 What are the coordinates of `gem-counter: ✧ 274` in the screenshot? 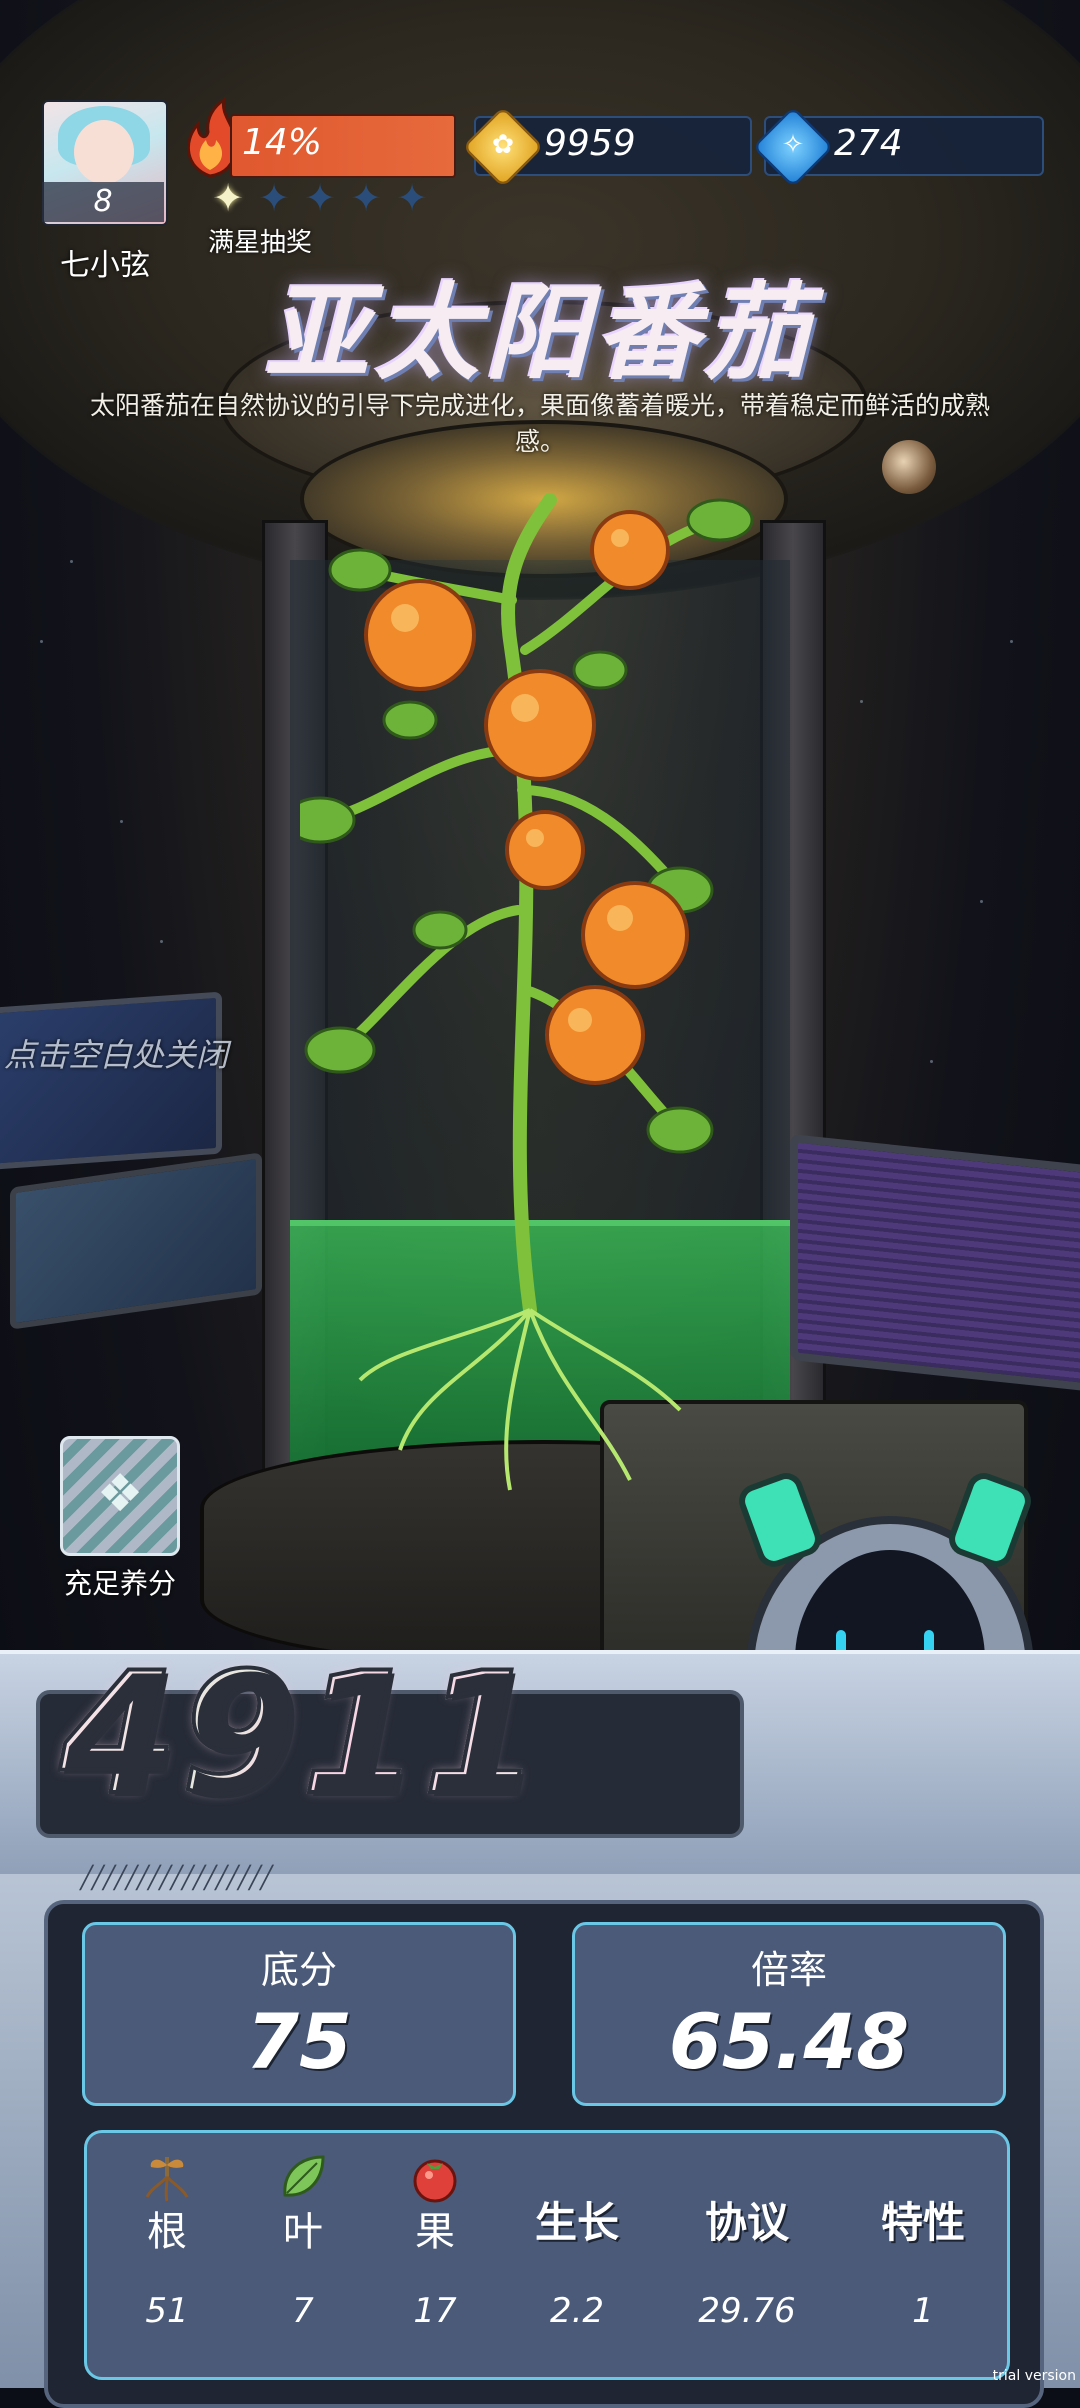 It's located at (898, 147).